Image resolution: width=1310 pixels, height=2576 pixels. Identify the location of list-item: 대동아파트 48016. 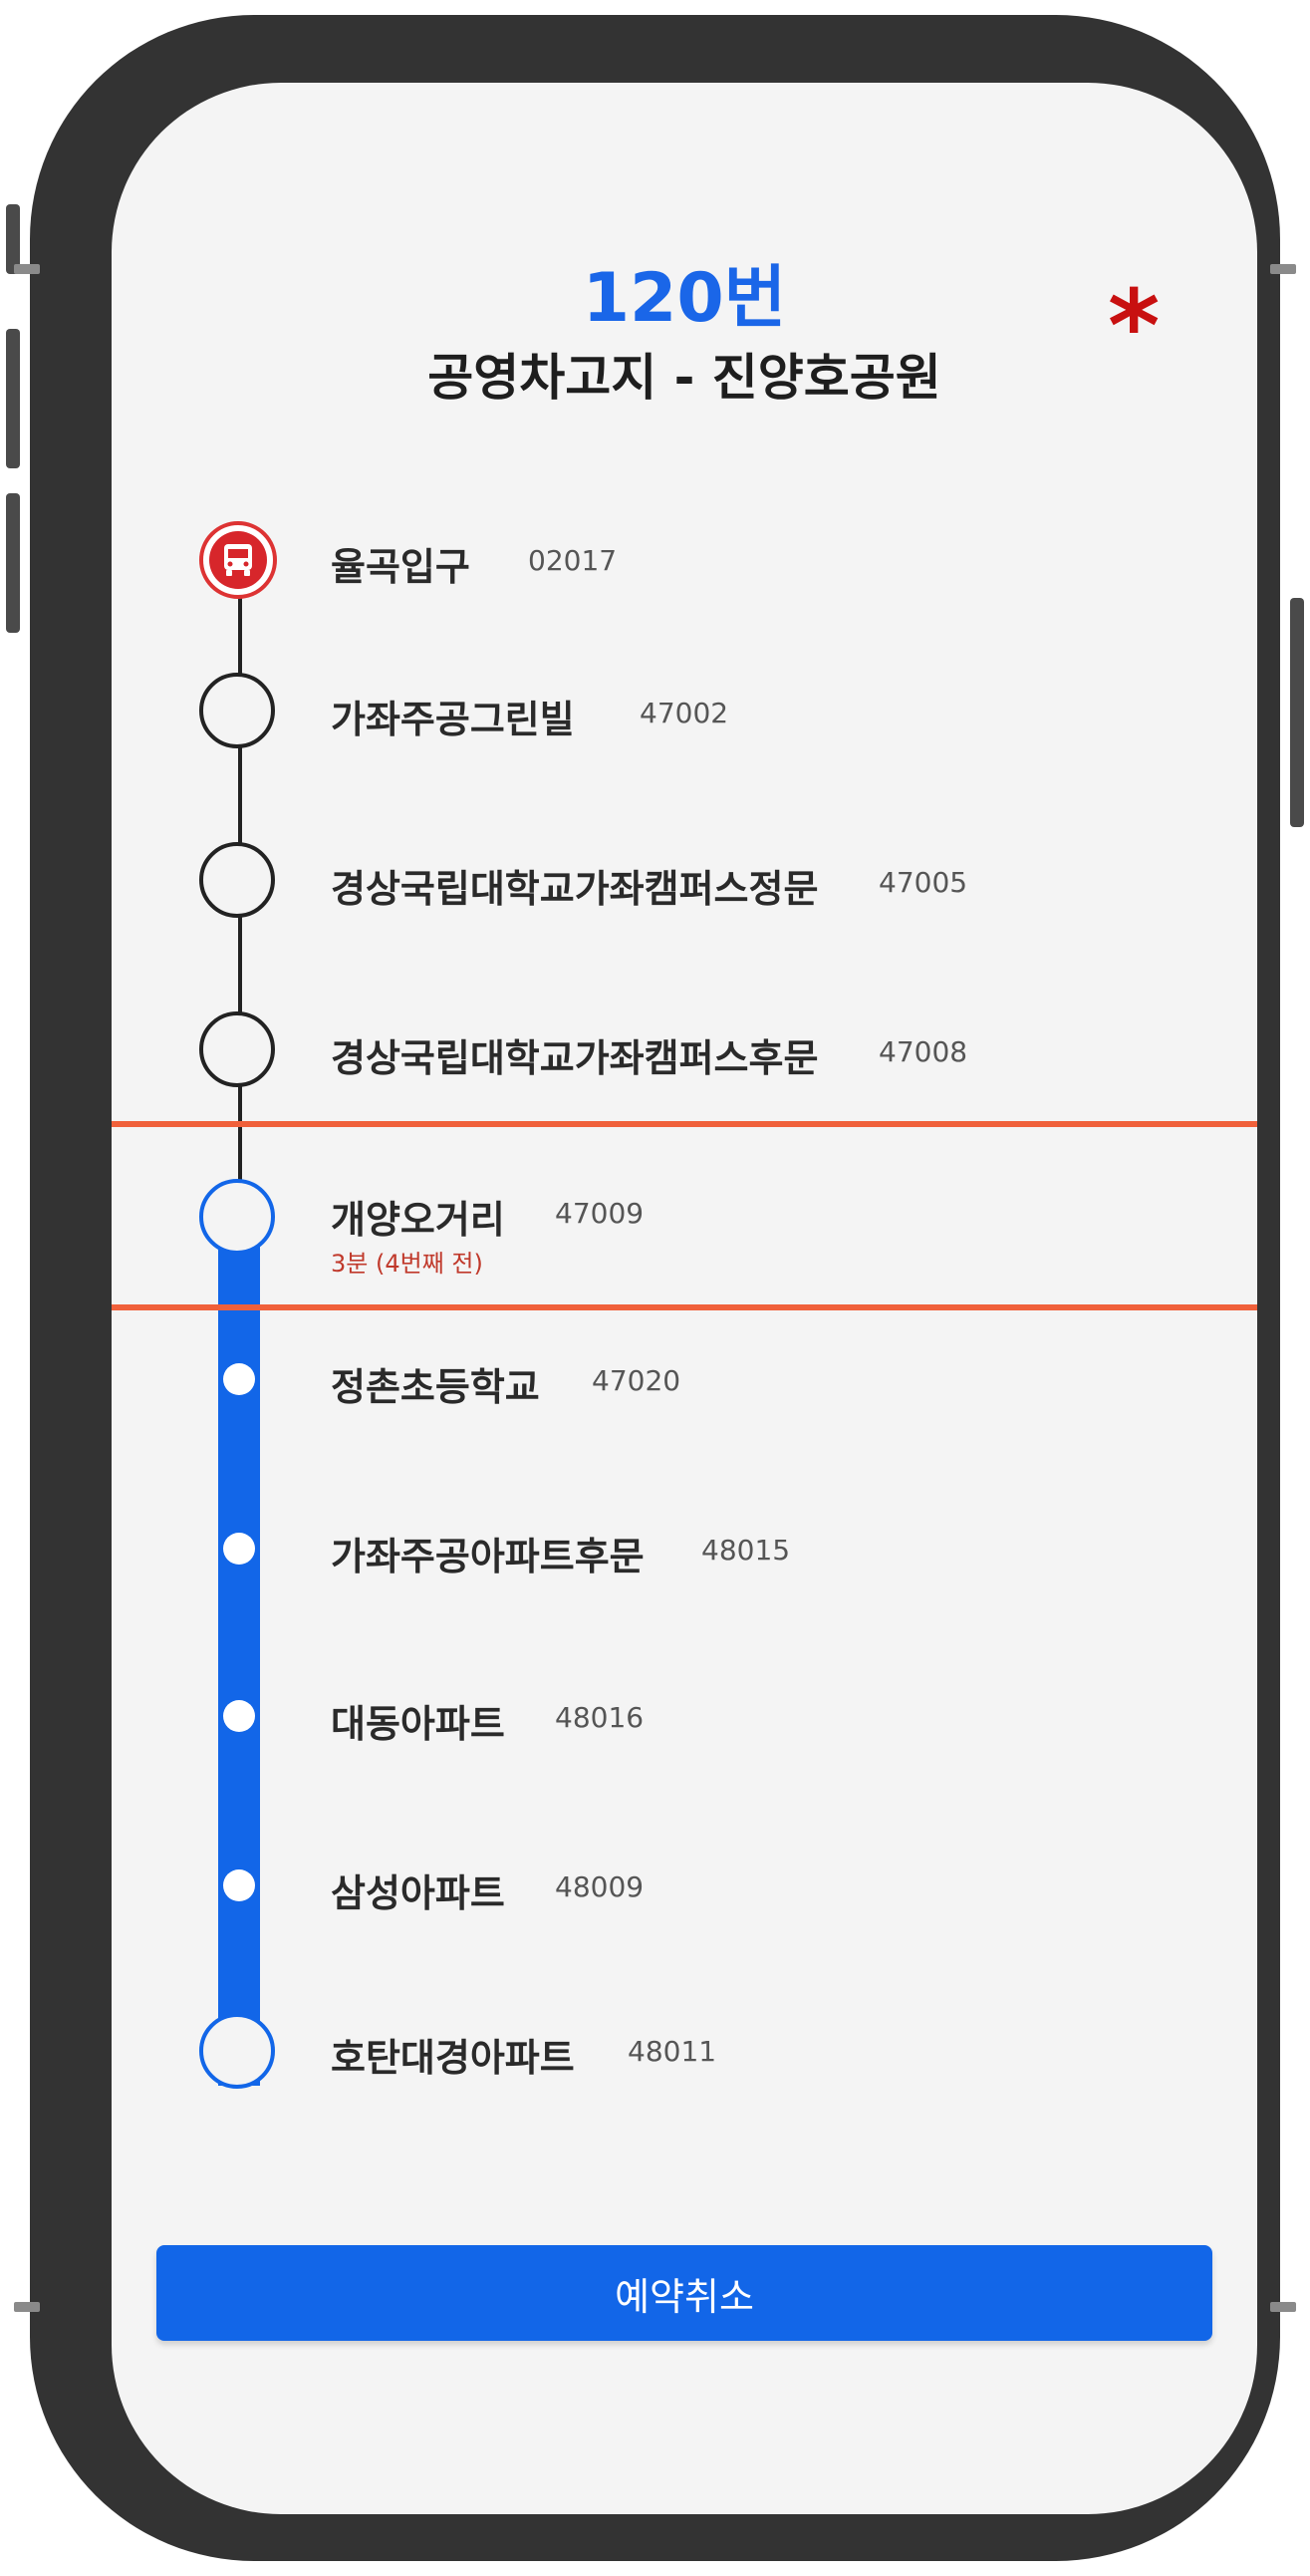
(684, 1755).